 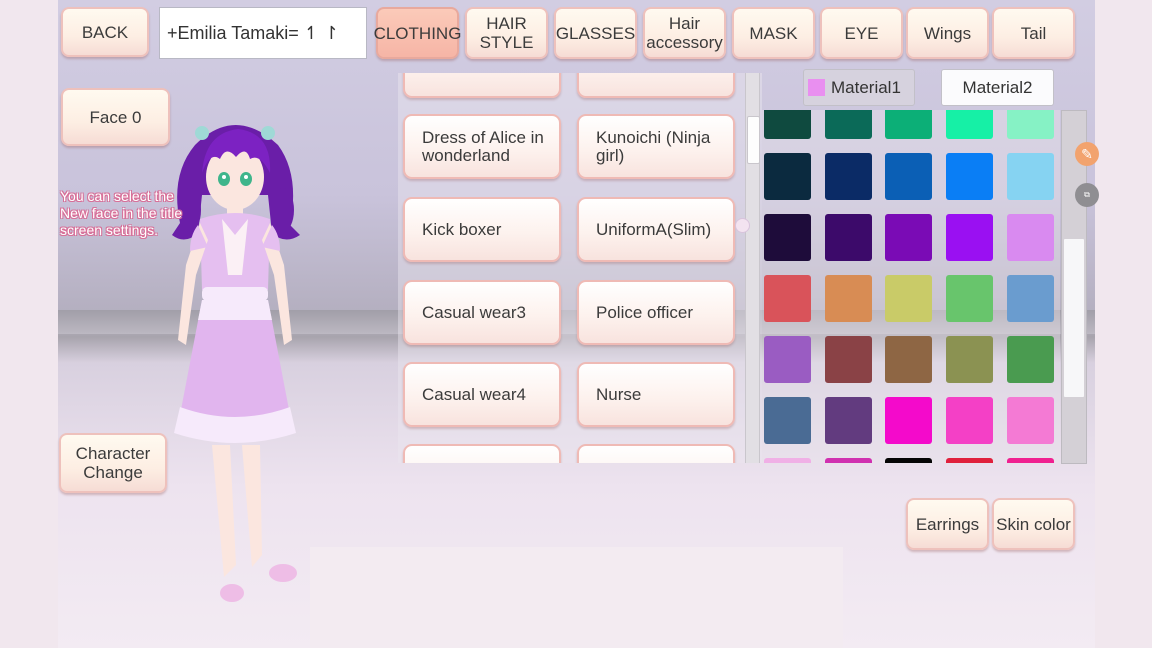 I want to click on outfit-item: Casual wear4, so click(x=482, y=394).